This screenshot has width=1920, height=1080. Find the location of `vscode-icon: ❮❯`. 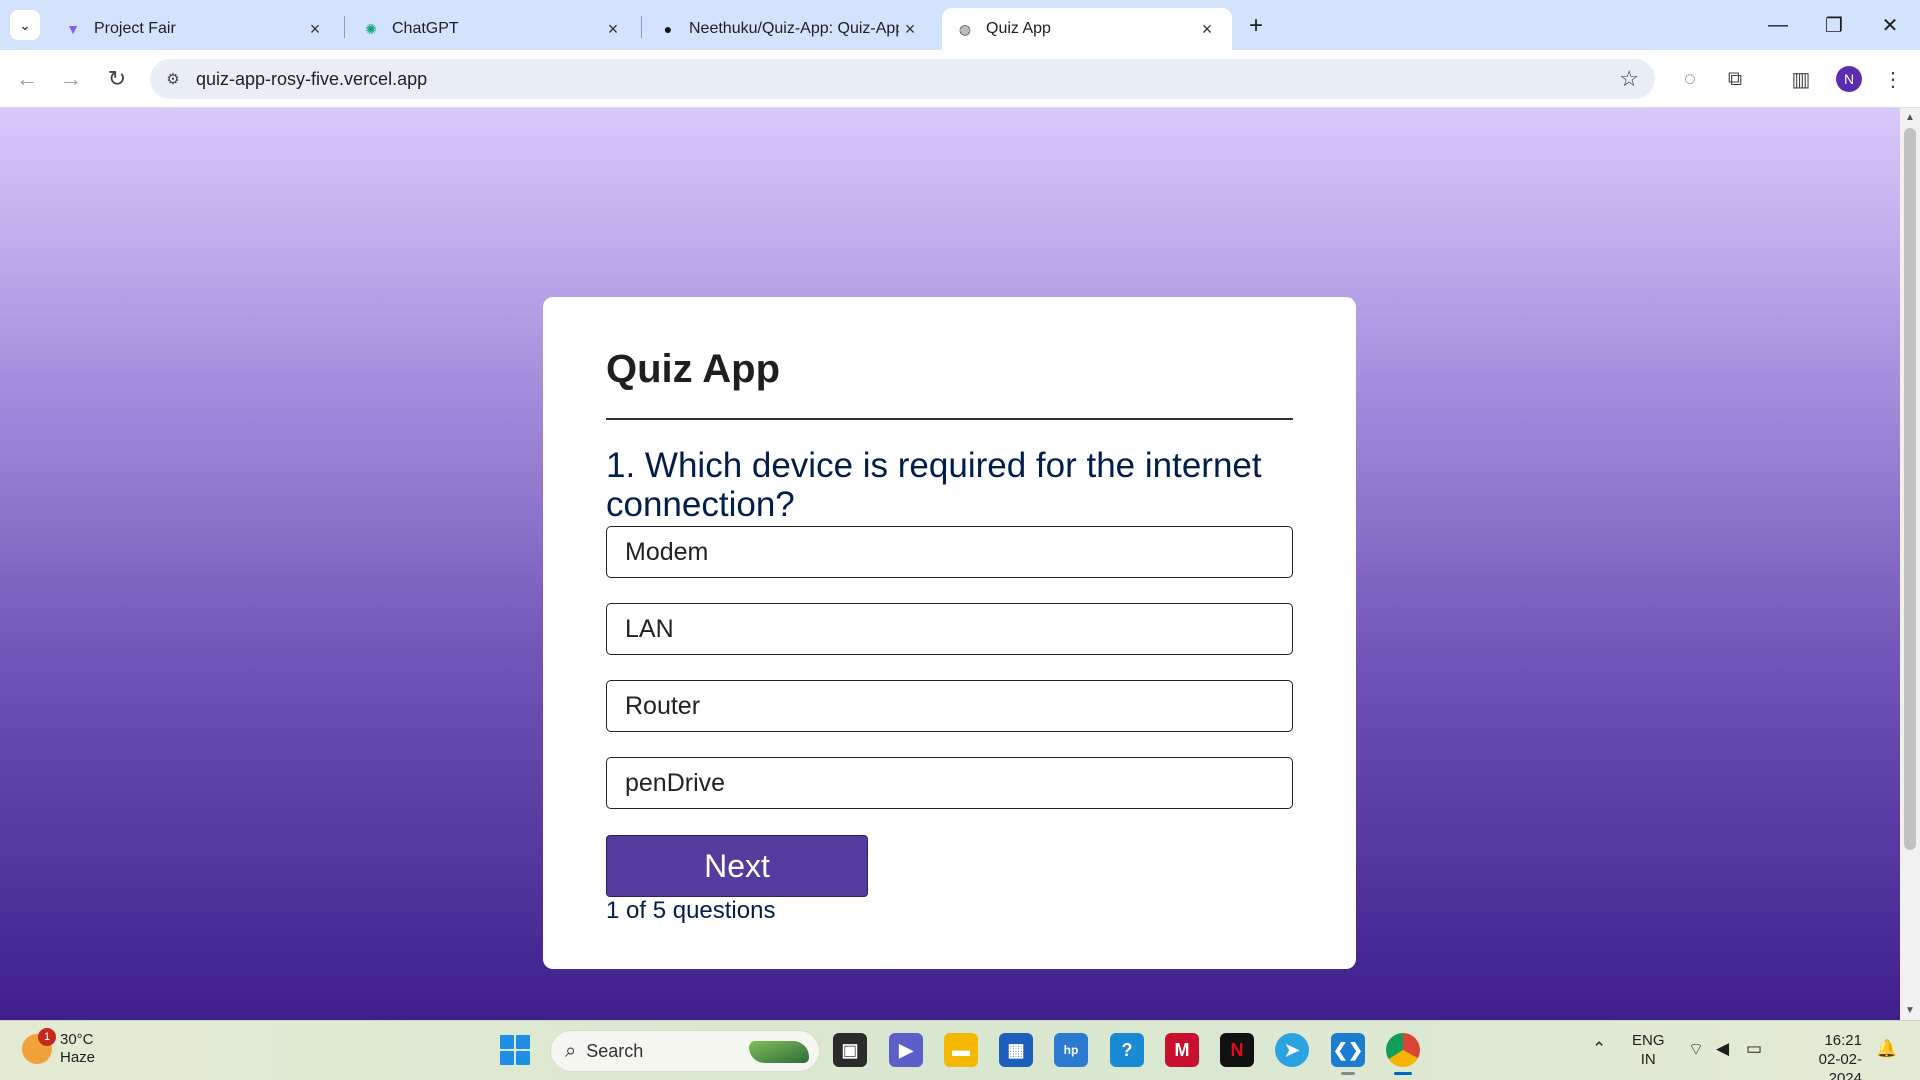

vscode-icon: ❮❯ is located at coordinates (1348, 1054).